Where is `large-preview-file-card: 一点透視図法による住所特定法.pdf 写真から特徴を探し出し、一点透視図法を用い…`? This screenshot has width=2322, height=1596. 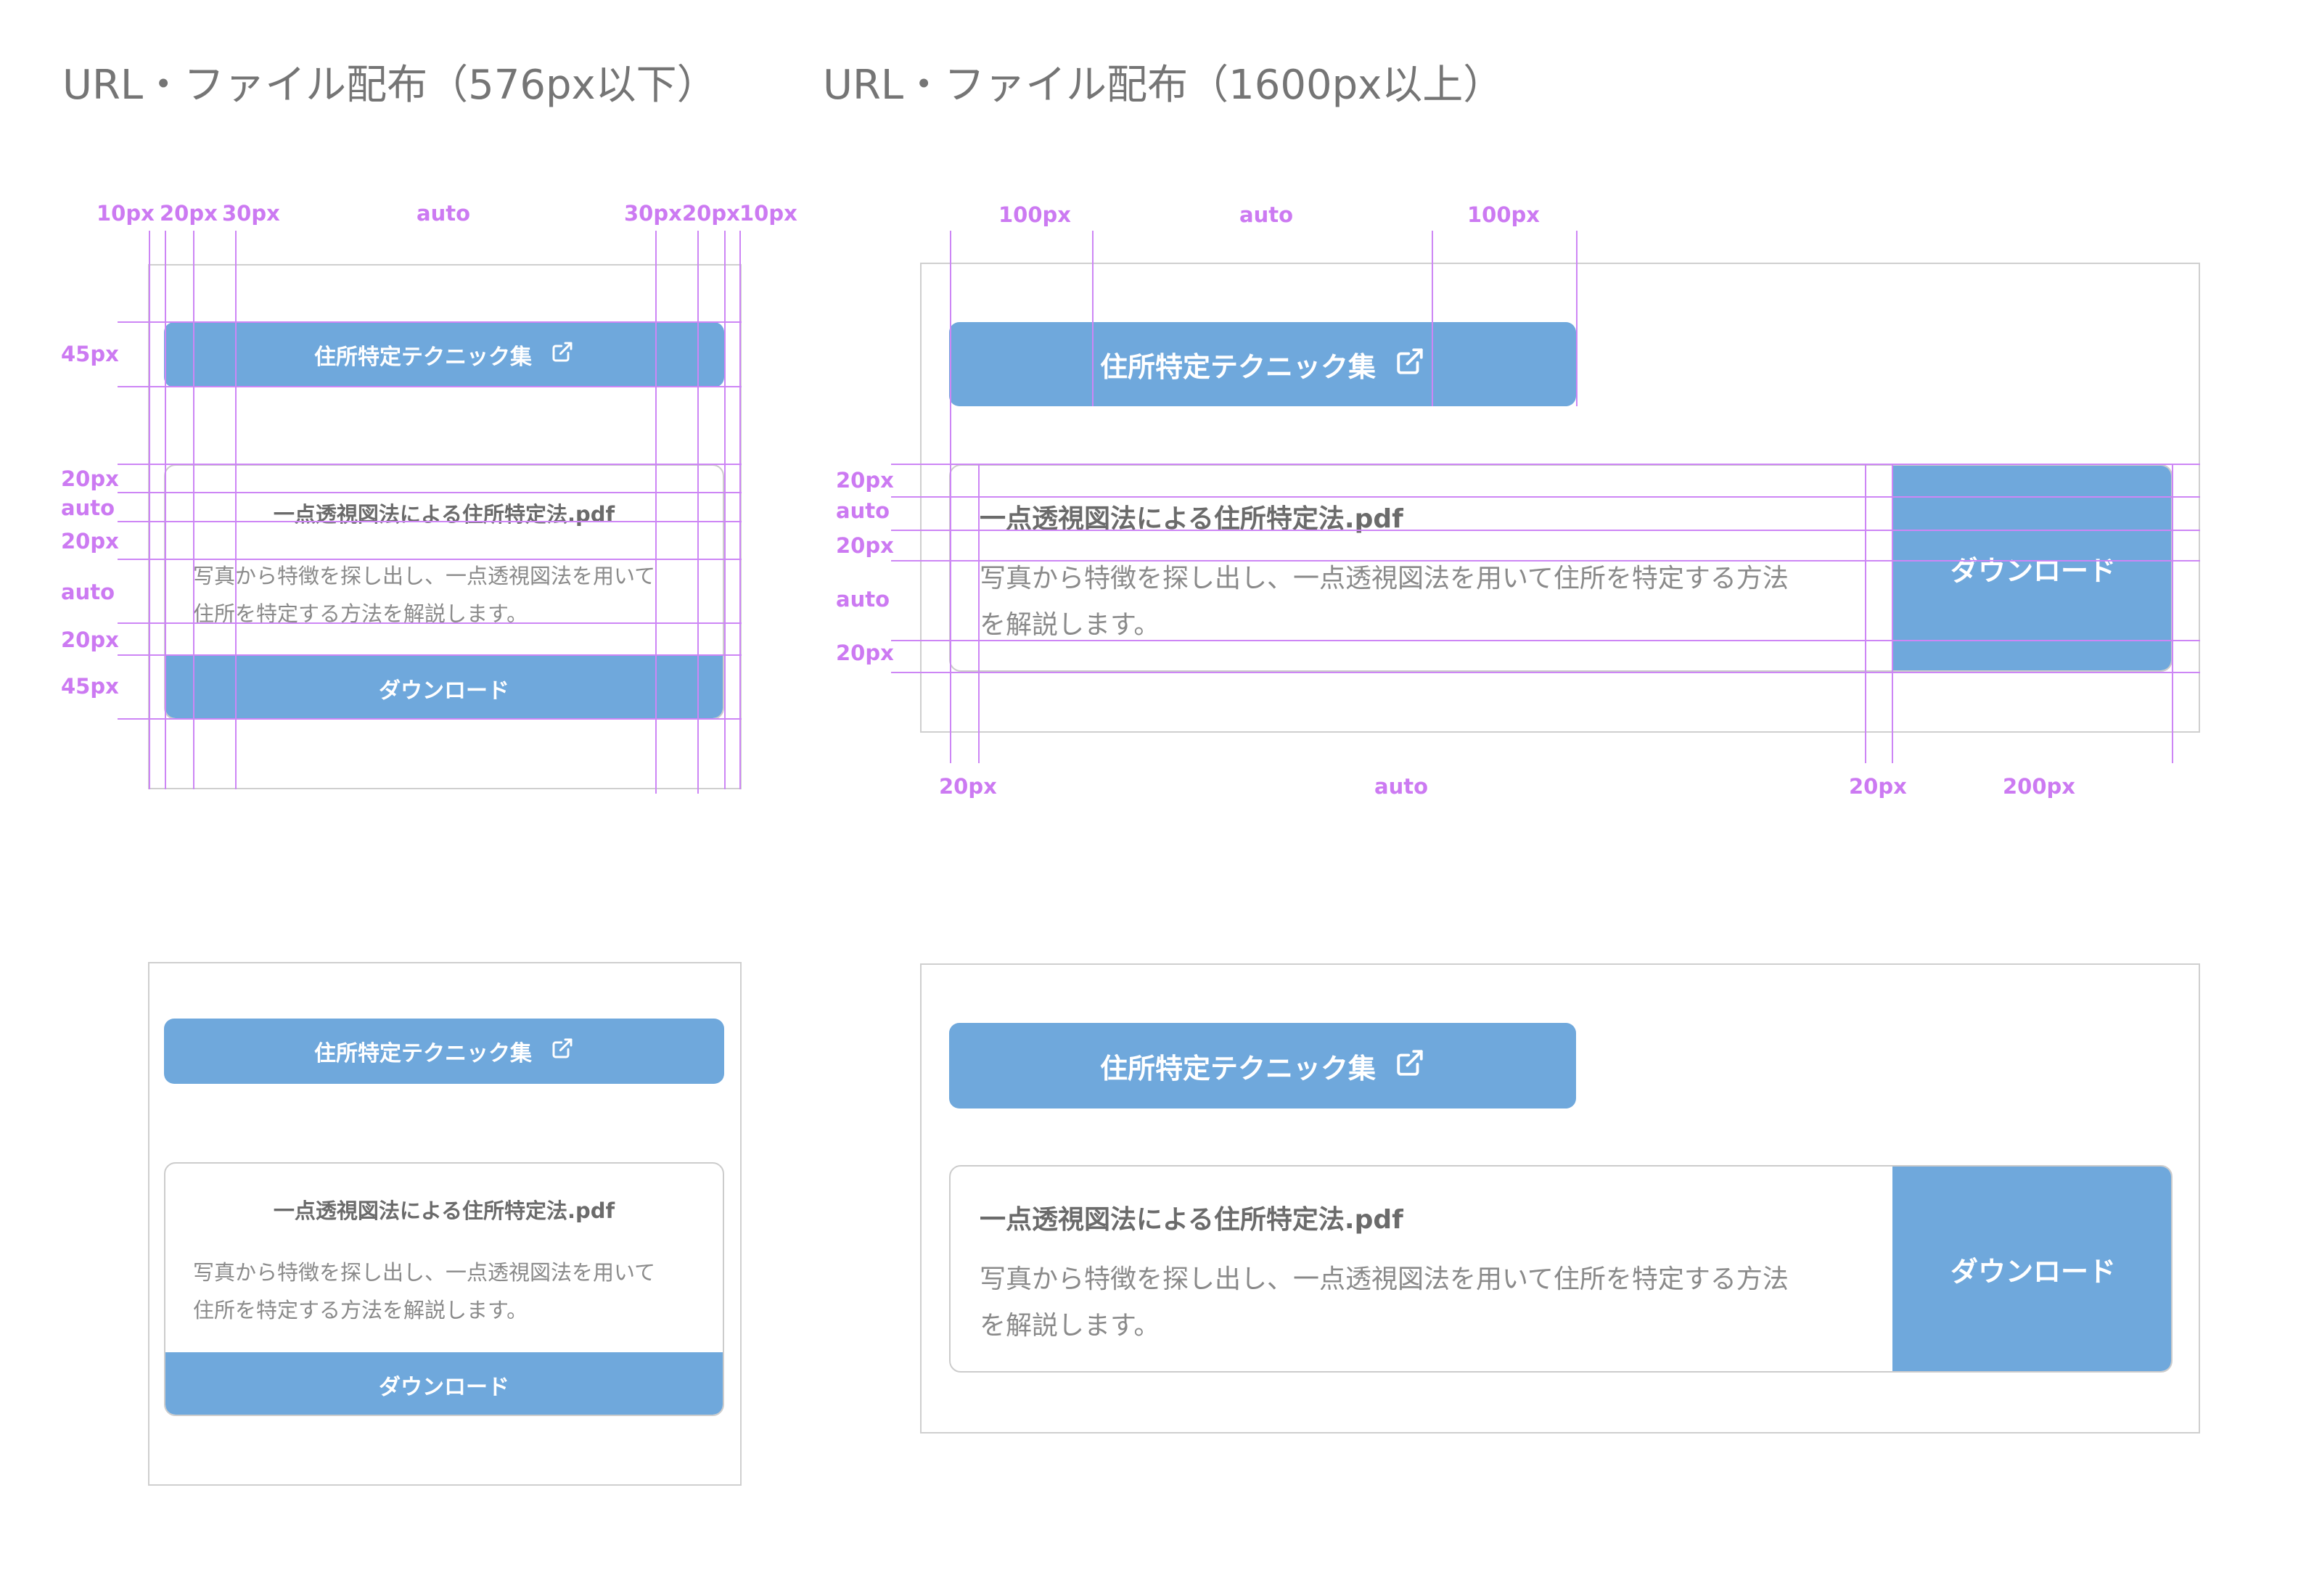 large-preview-file-card: 一点透視図法による住所特定法.pdf 写真から特徴を探し出し、一点透視図法を用い… is located at coordinates (1561, 1269).